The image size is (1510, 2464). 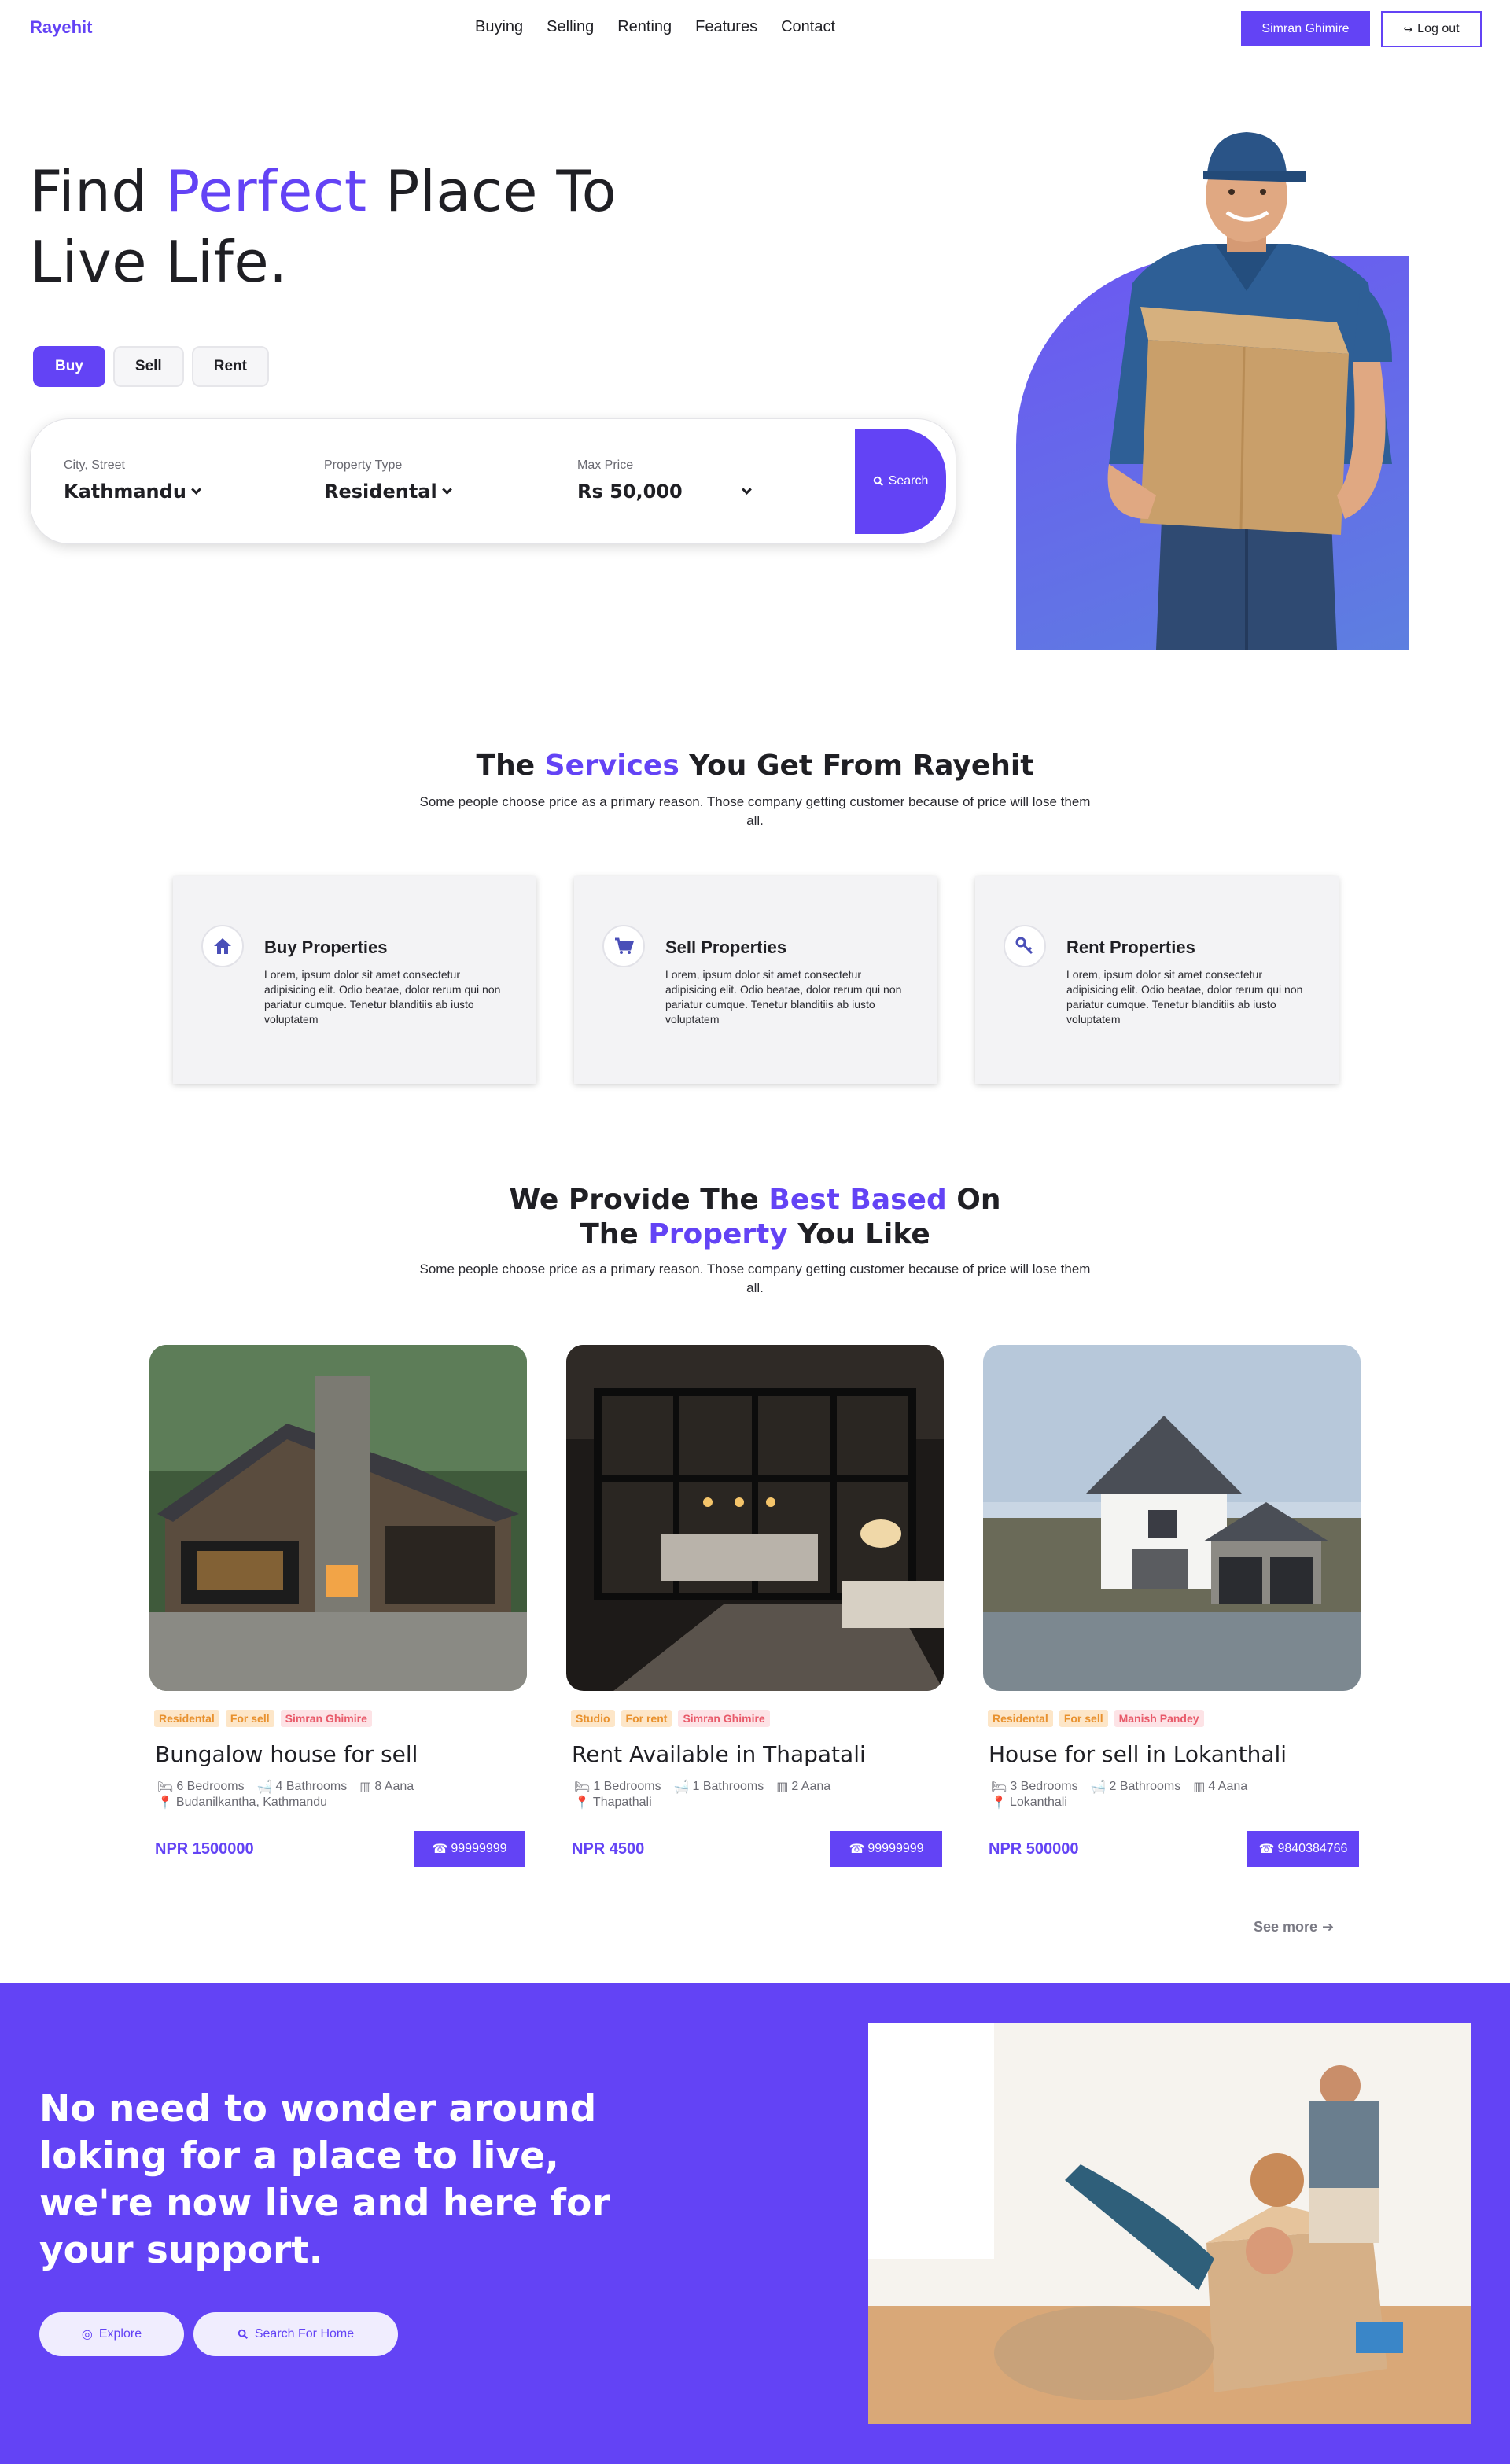 What do you see at coordinates (1432, 29) in the screenshot?
I see `logout-button: ↪ Log out` at bounding box center [1432, 29].